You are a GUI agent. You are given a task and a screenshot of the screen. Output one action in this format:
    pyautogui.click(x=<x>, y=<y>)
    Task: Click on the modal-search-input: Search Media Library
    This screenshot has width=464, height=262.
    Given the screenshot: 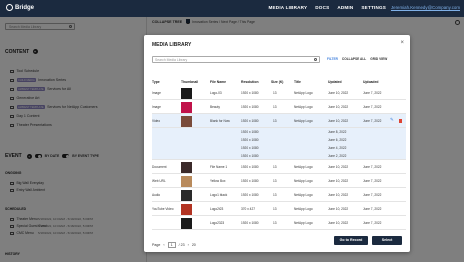 What is the action you would take?
    pyautogui.click(x=236, y=59)
    